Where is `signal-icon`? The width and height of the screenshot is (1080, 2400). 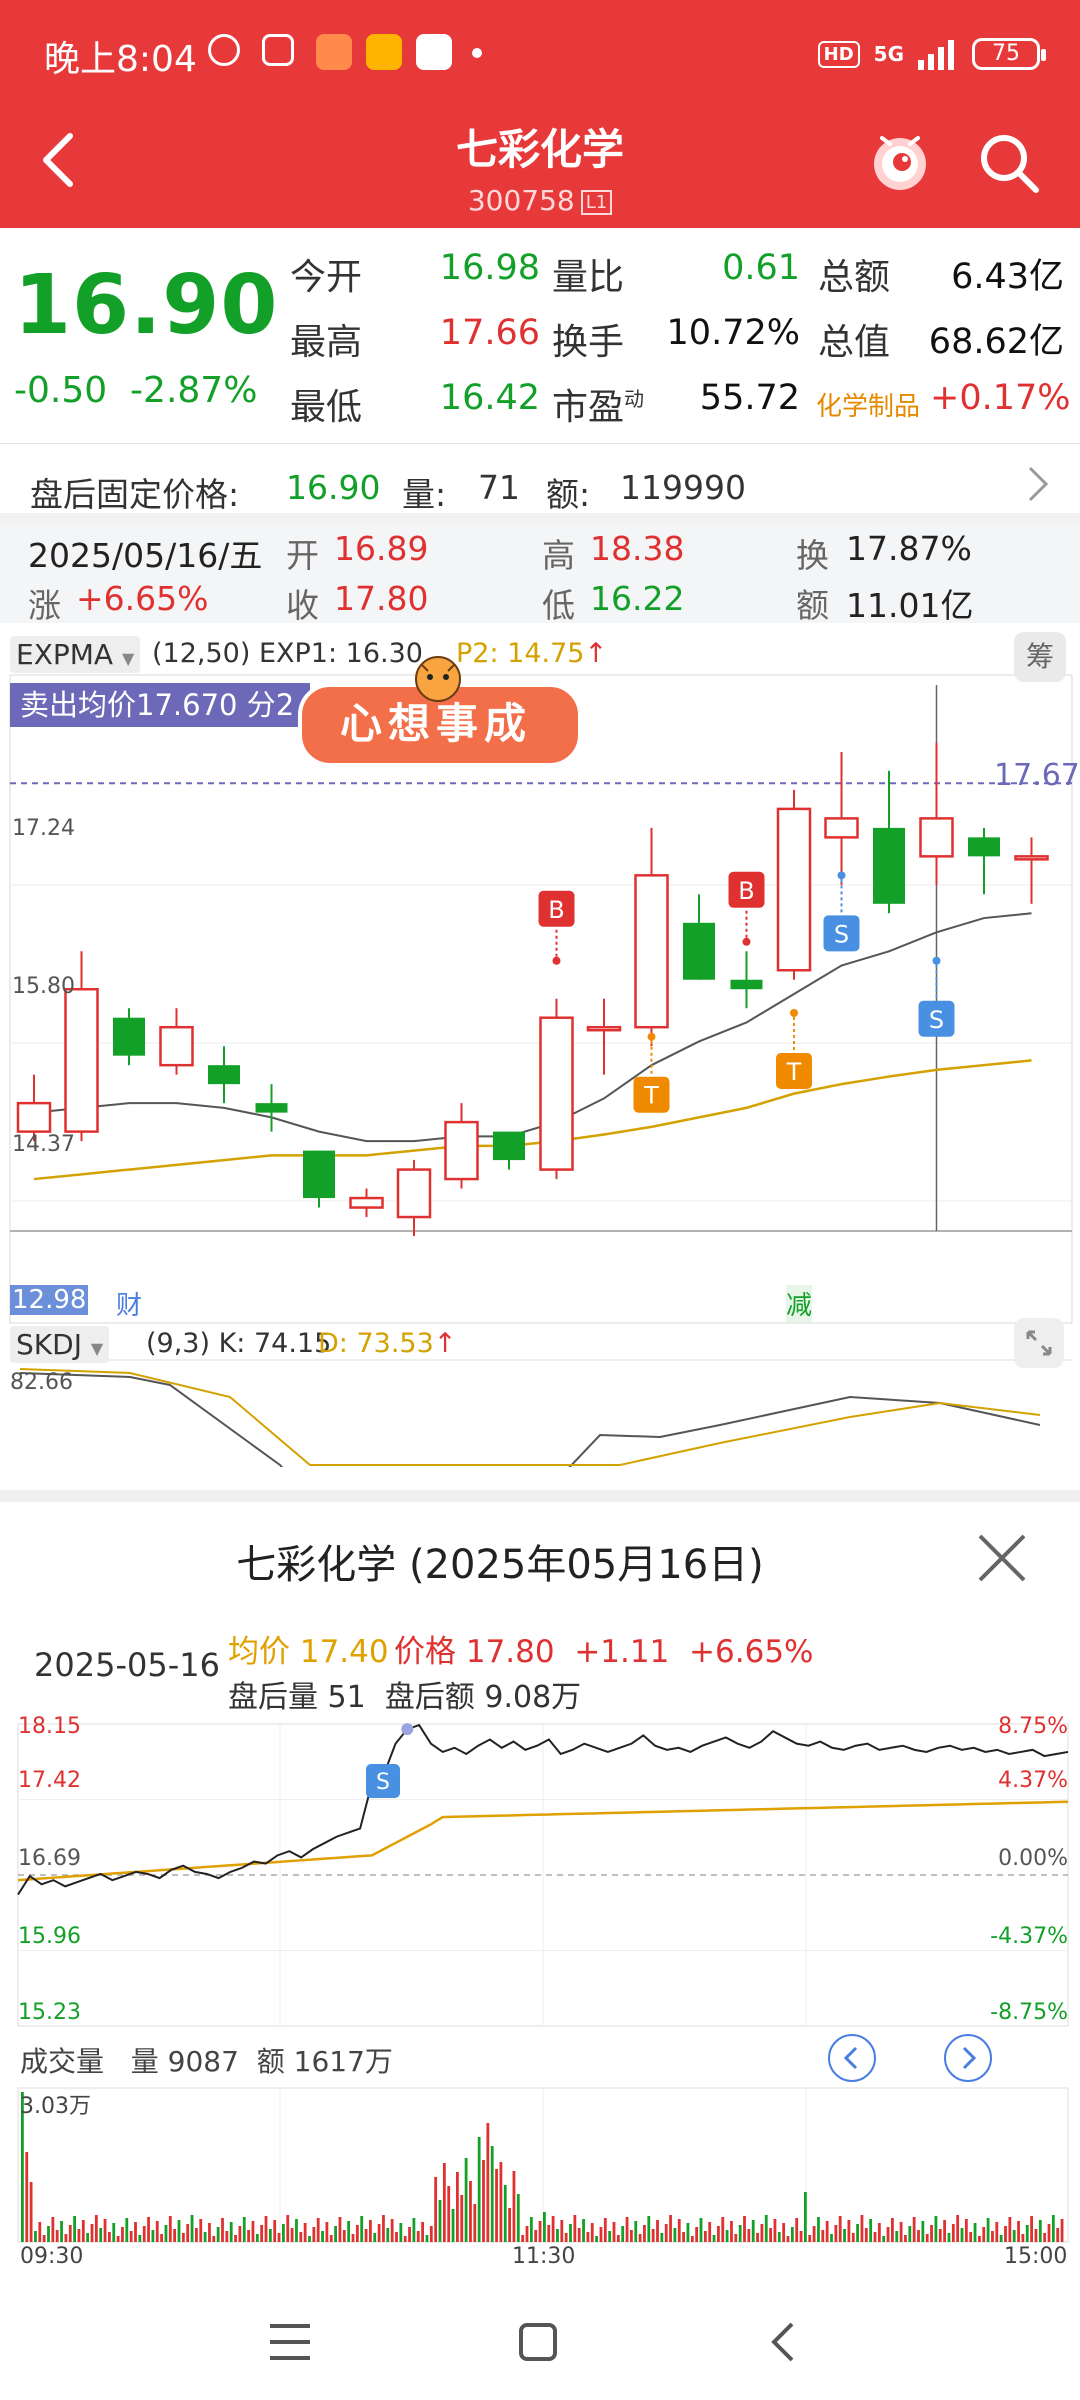 signal-icon is located at coordinates (936, 55).